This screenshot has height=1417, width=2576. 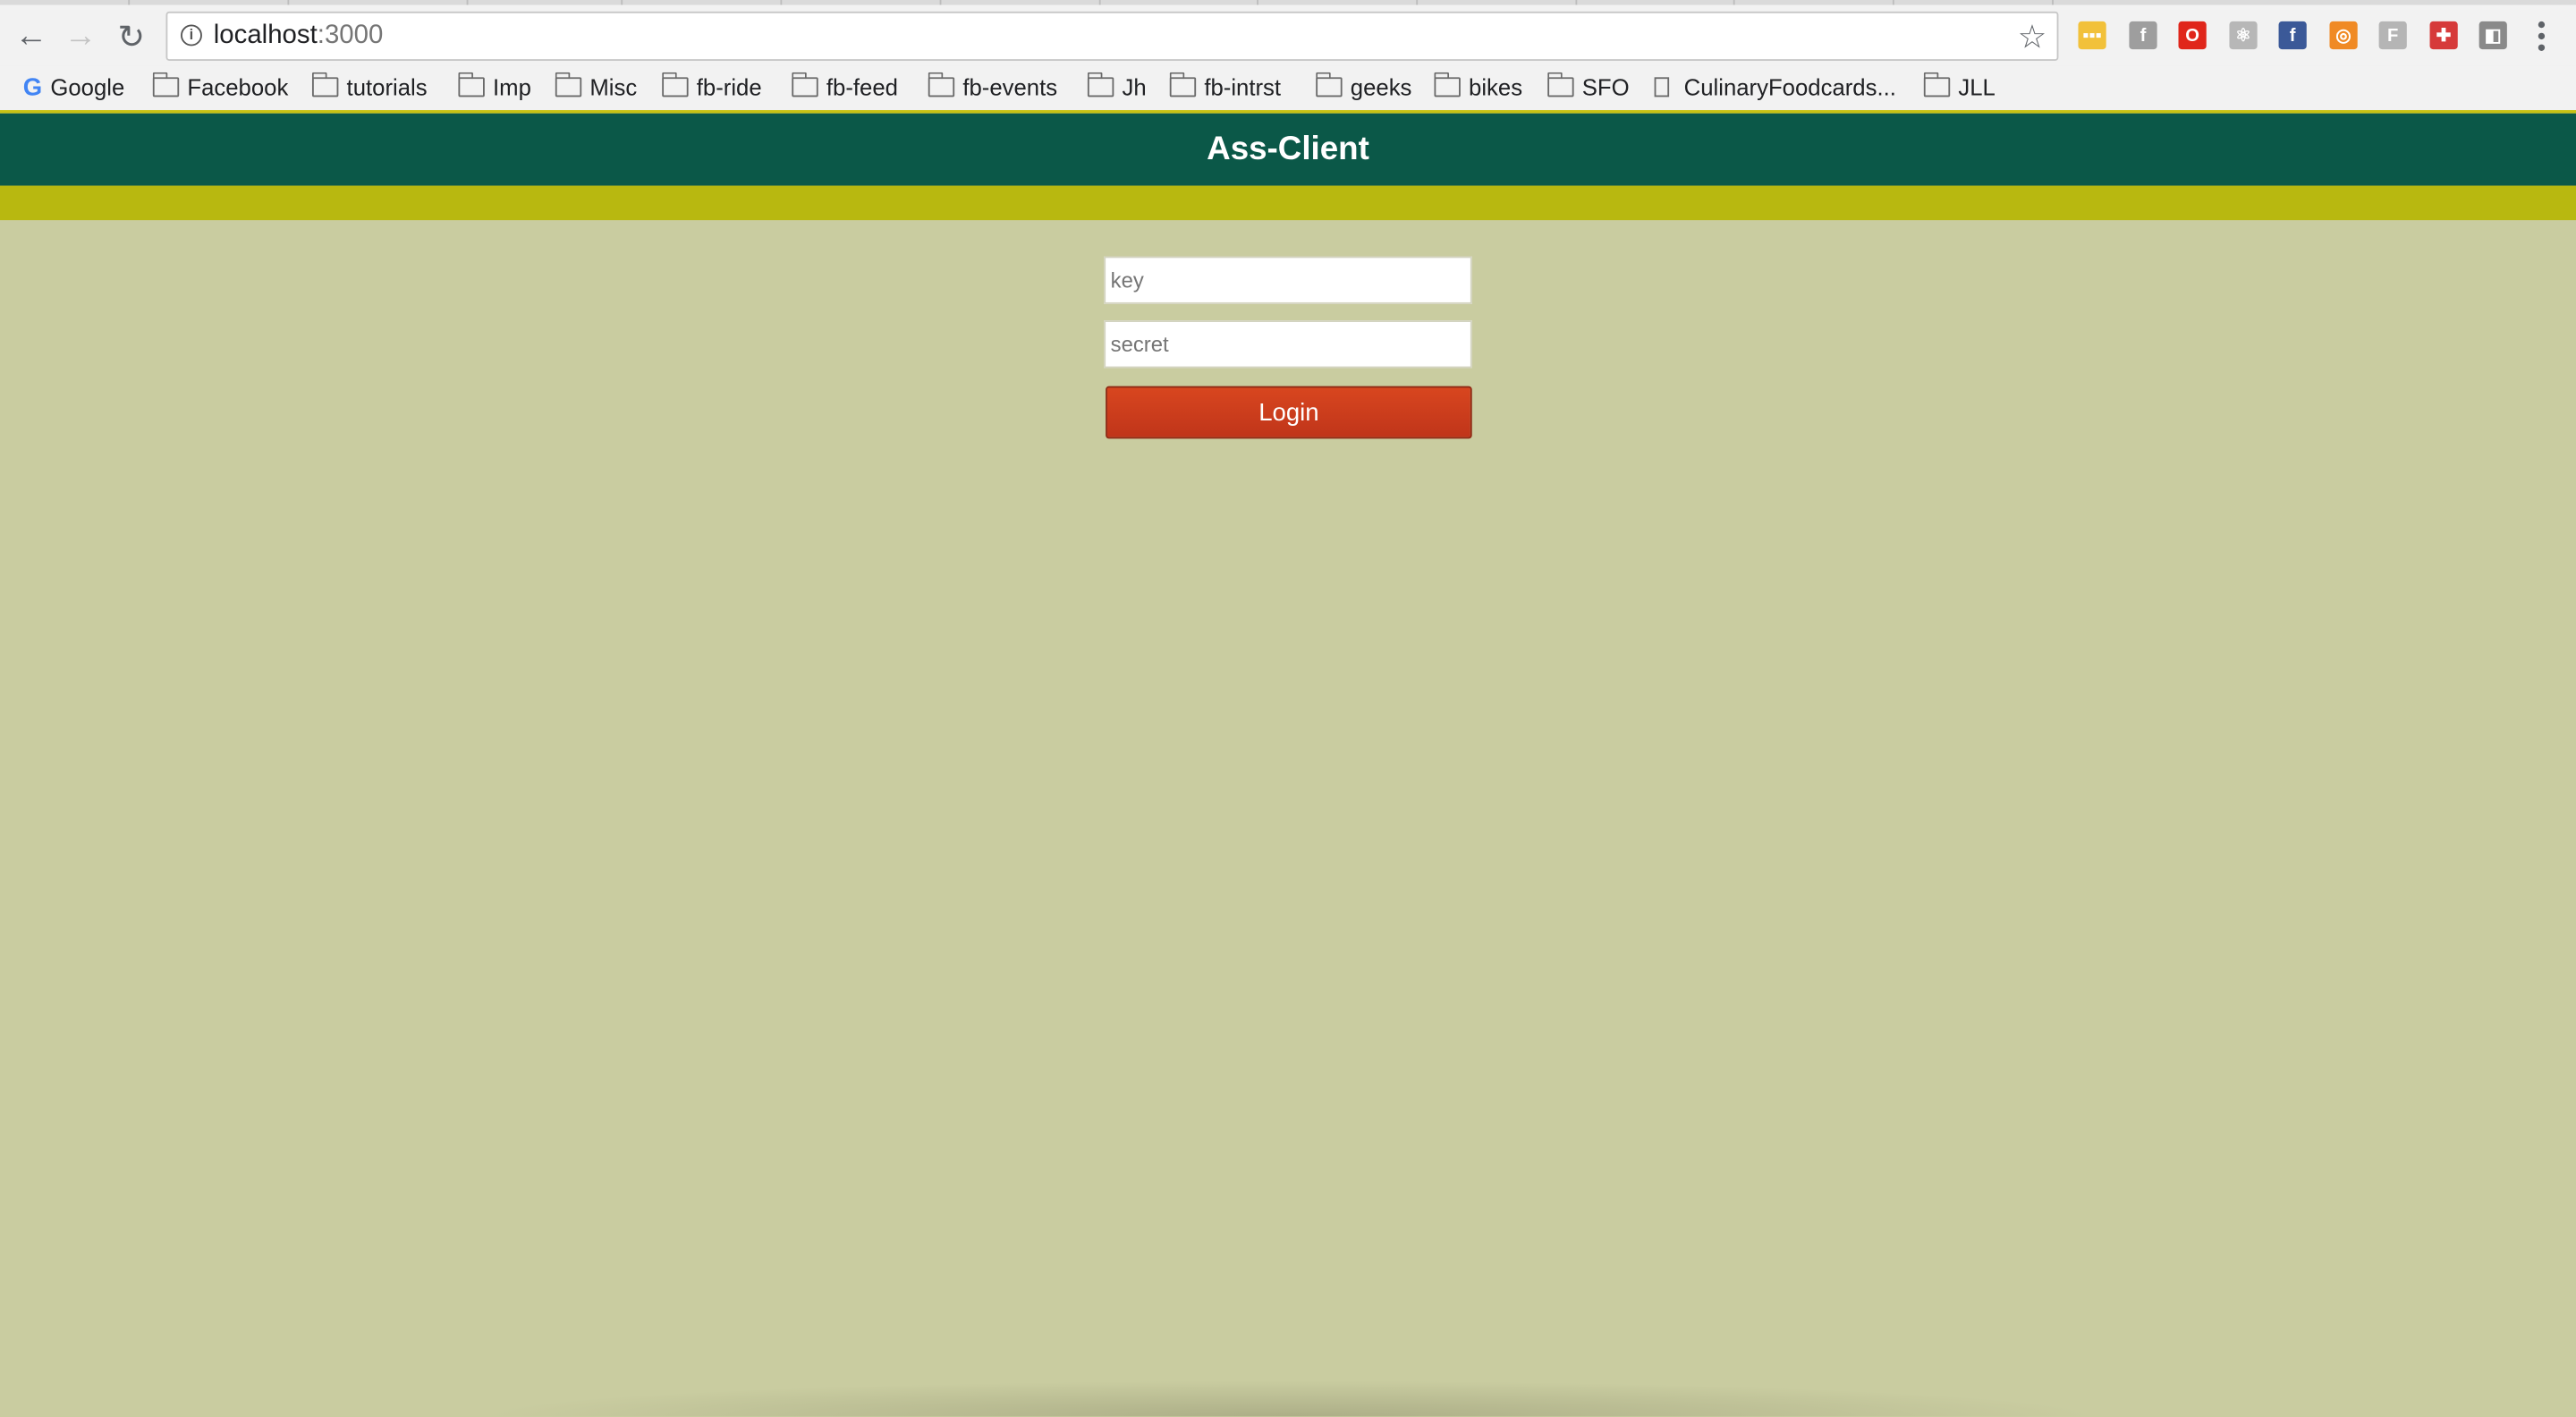 What do you see at coordinates (862, 87) in the screenshot?
I see `bookmark-label: fb-feed` at bounding box center [862, 87].